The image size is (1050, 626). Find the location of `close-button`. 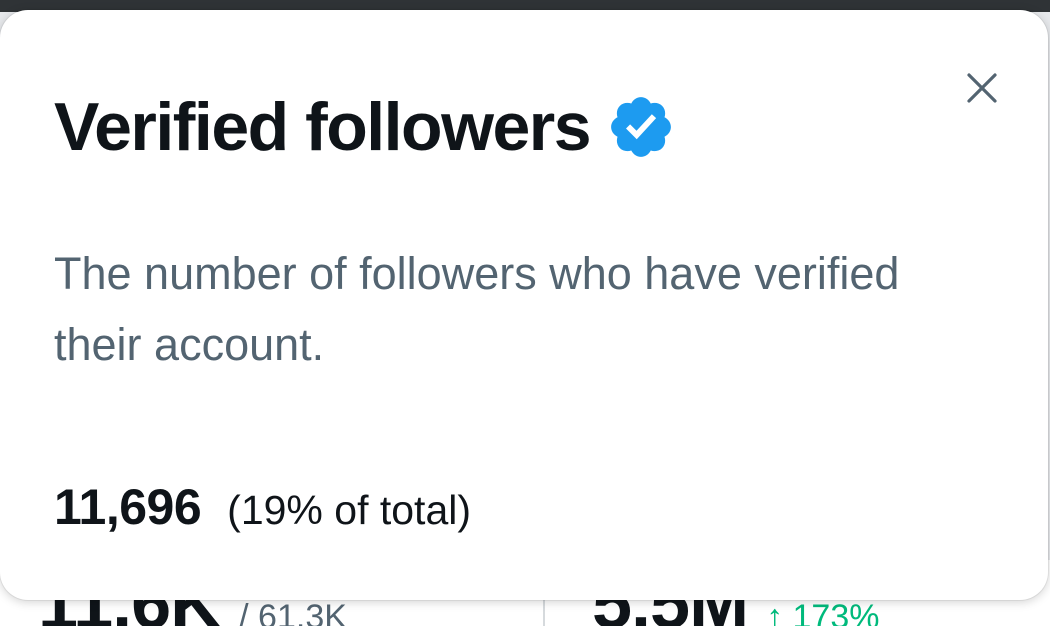

close-button is located at coordinates (982, 88).